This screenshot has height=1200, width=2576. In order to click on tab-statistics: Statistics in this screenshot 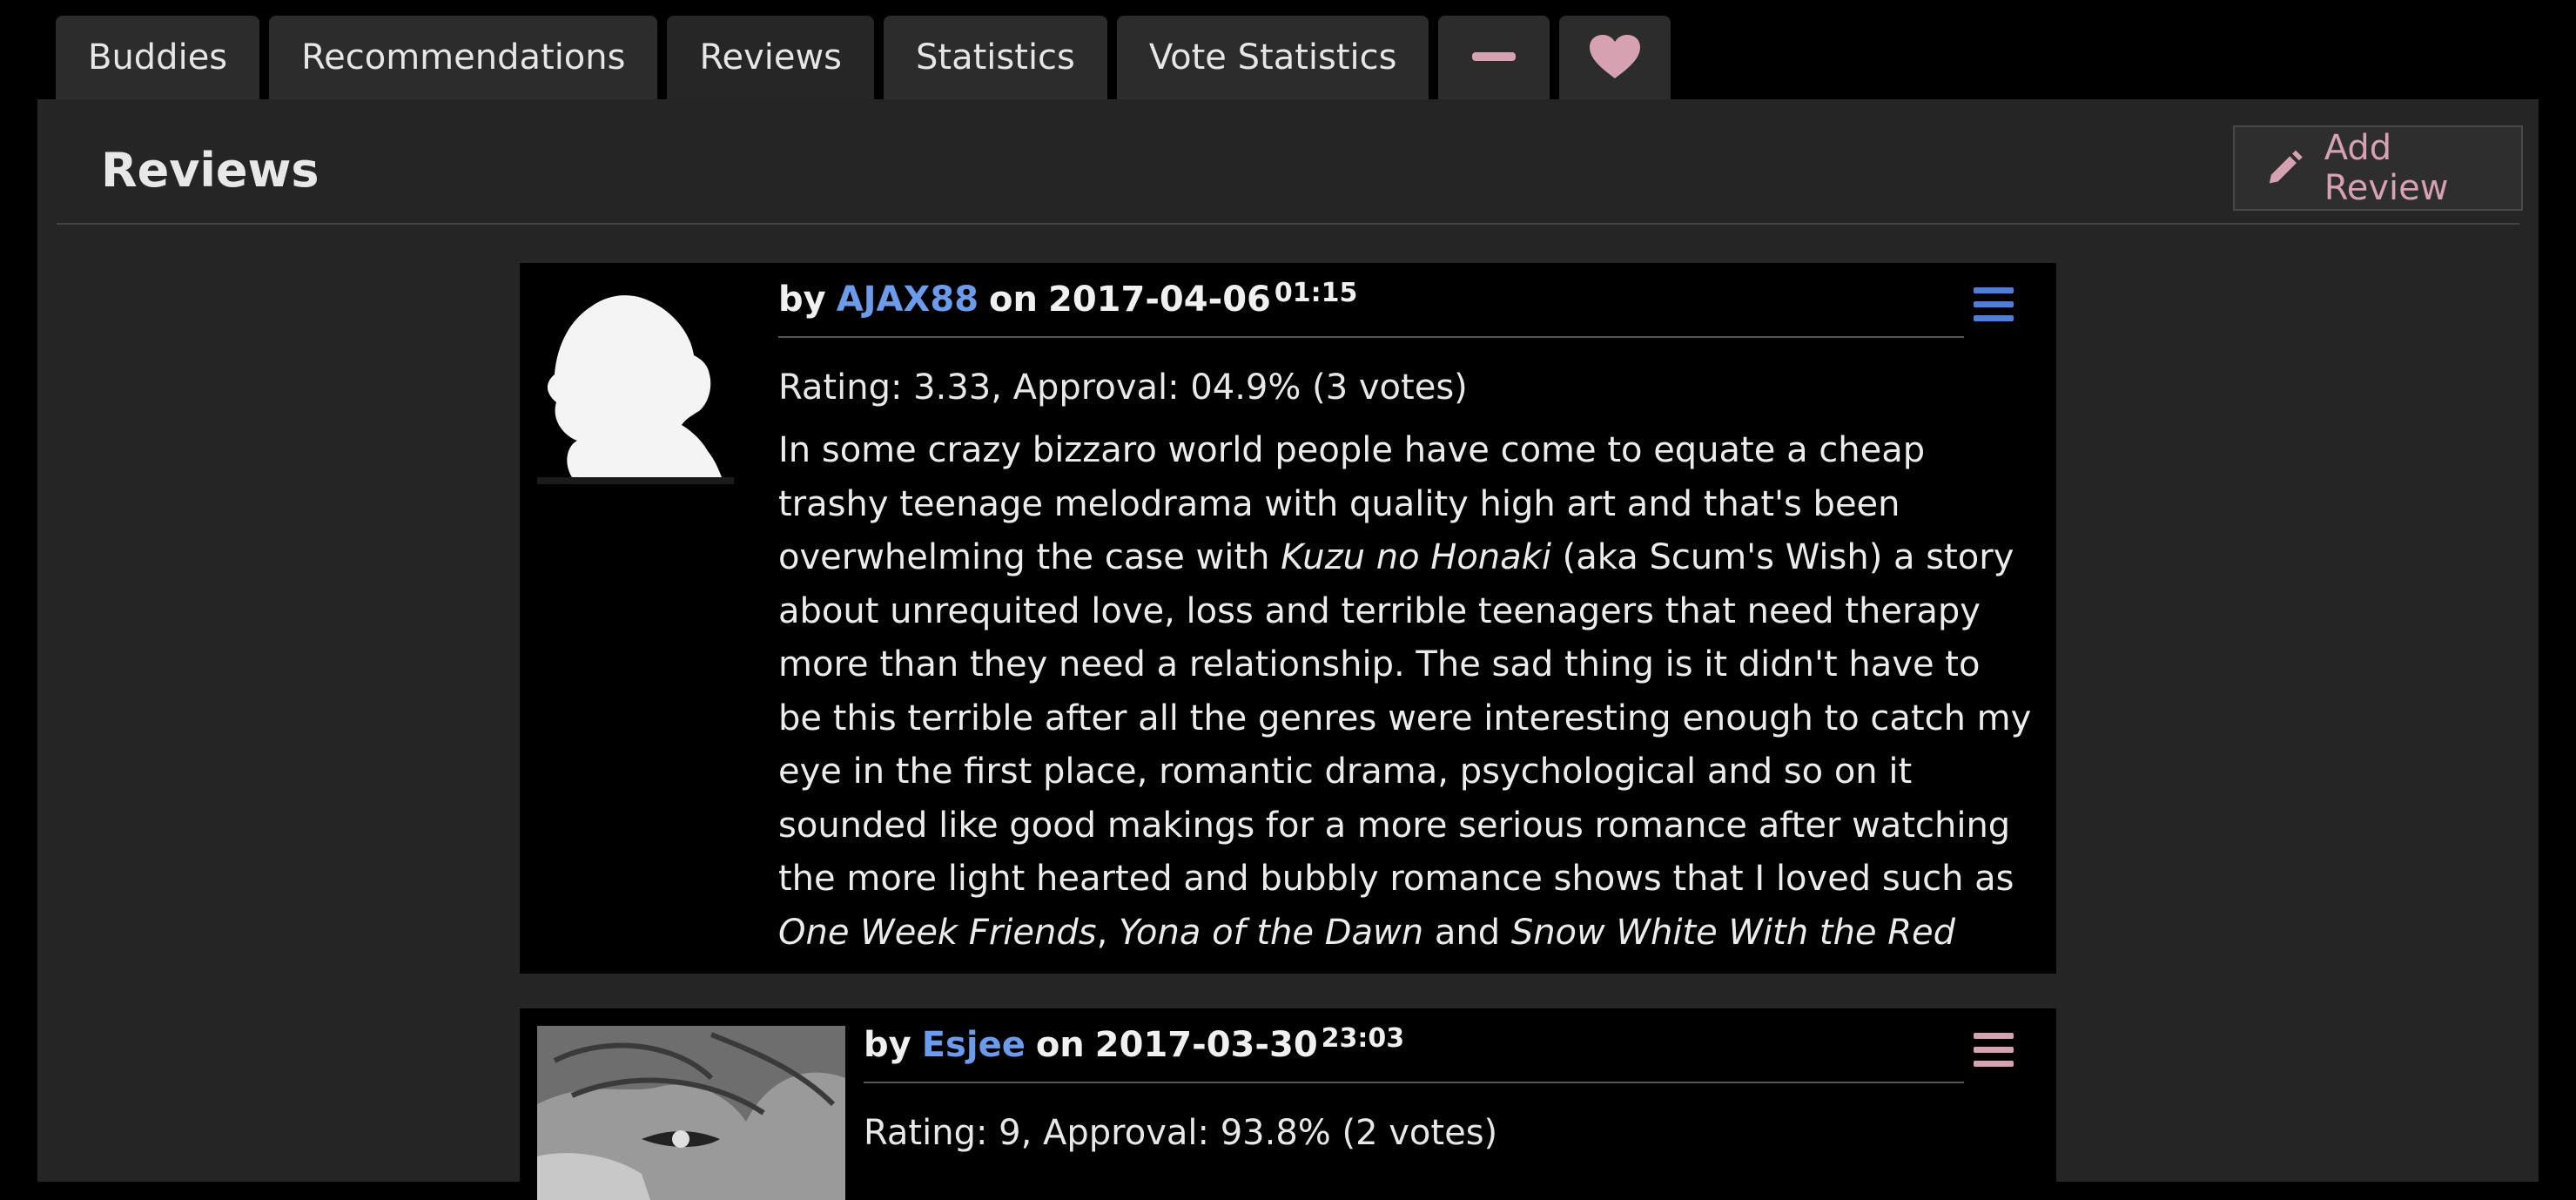, I will do `click(995, 57)`.